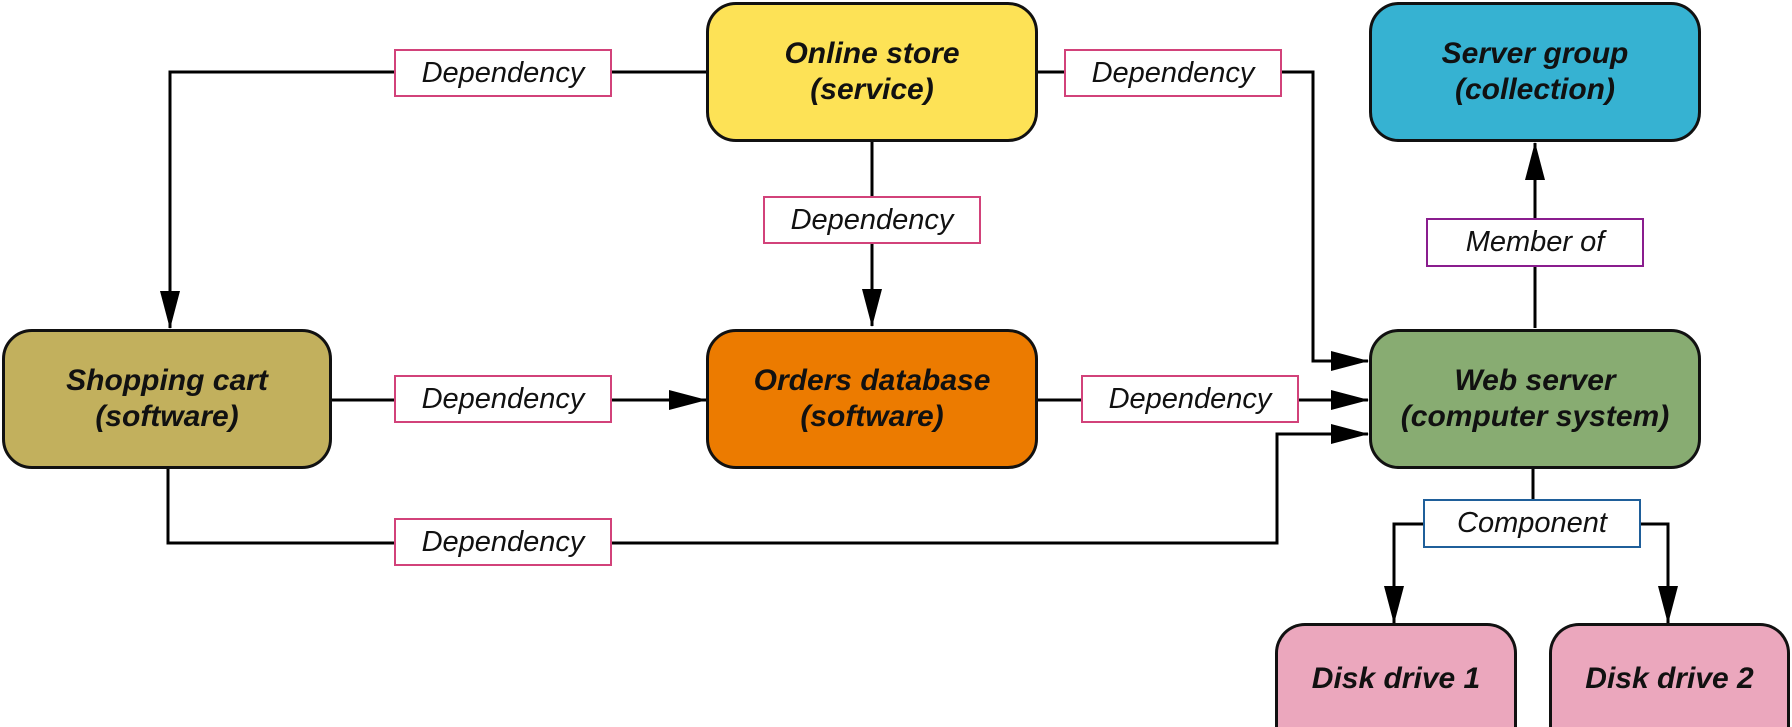 This screenshot has width=1792, height=727. Describe the element at coordinates (1535, 242) in the screenshot. I see `edge-label-member-of: Member of` at that location.